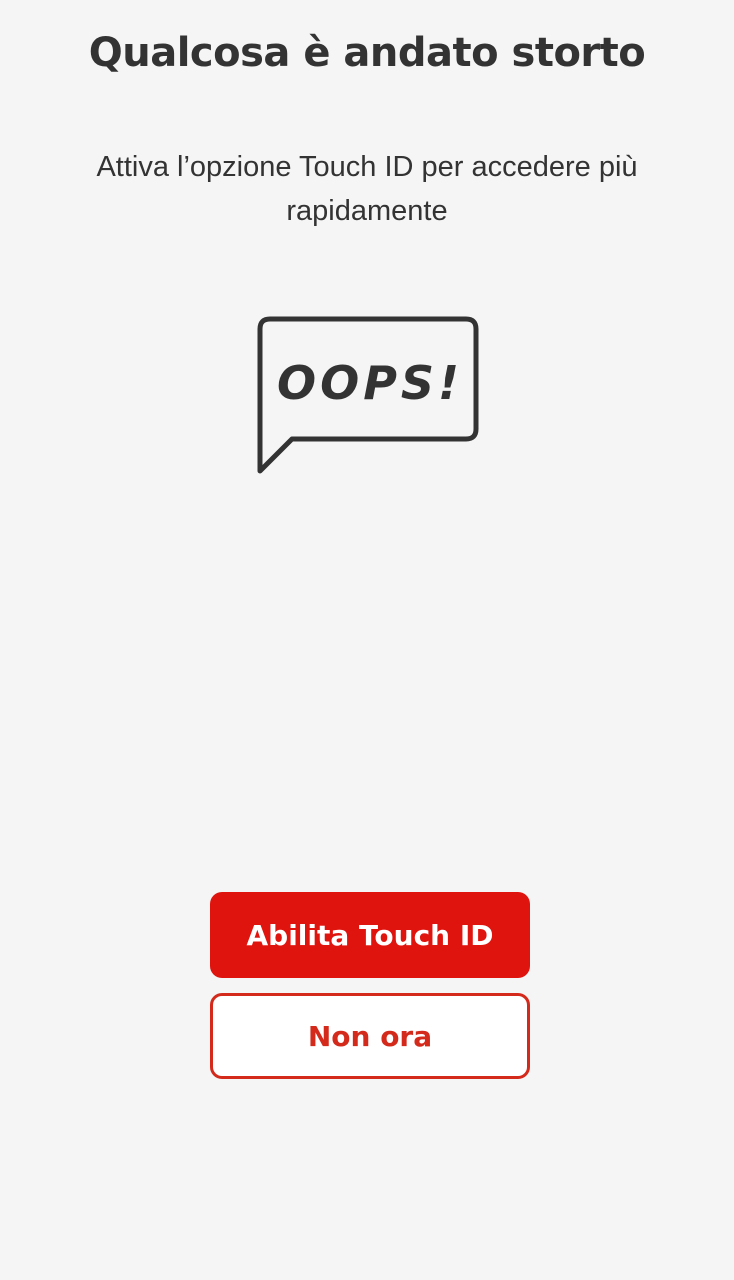  I want to click on enable-touch-id-label: Abilita Touch ID, so click(370, 935).